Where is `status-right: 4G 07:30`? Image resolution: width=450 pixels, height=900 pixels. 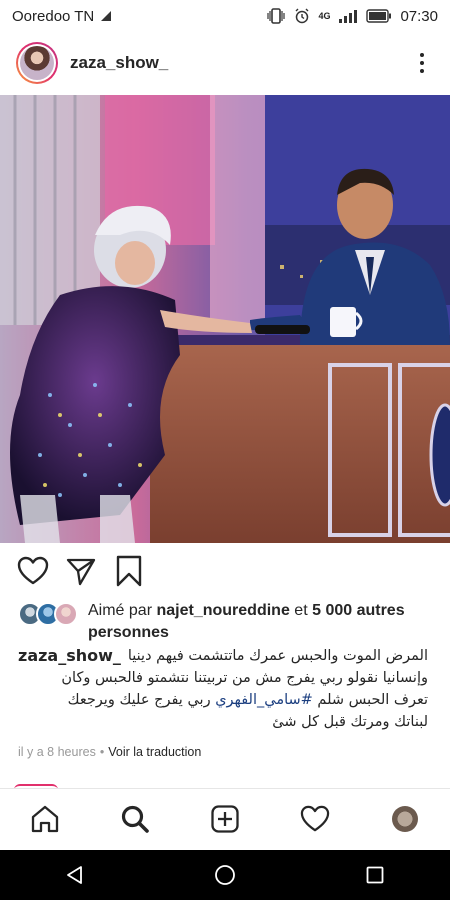
status-right: 4G 07:30 is located at coordinates (352, 16).